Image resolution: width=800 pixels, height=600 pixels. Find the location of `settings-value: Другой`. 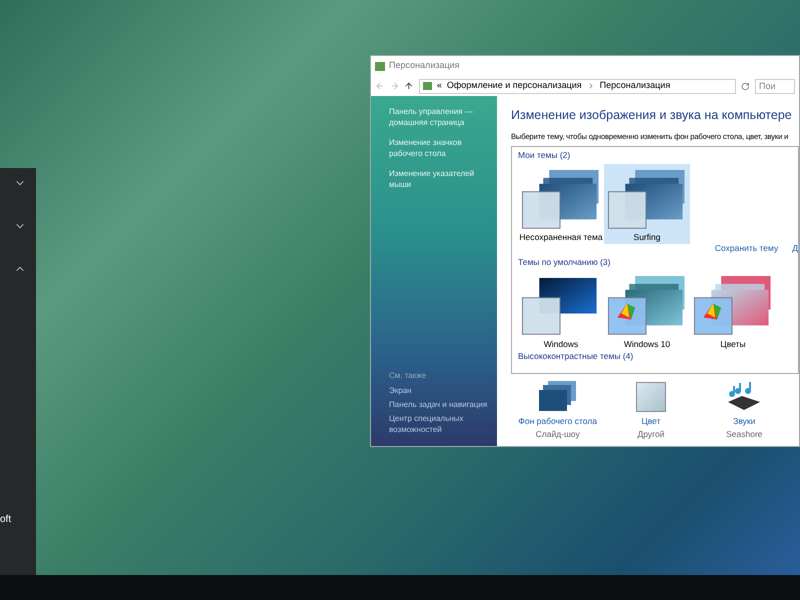

settings-value: Другой is located at coordinates (650, 434).